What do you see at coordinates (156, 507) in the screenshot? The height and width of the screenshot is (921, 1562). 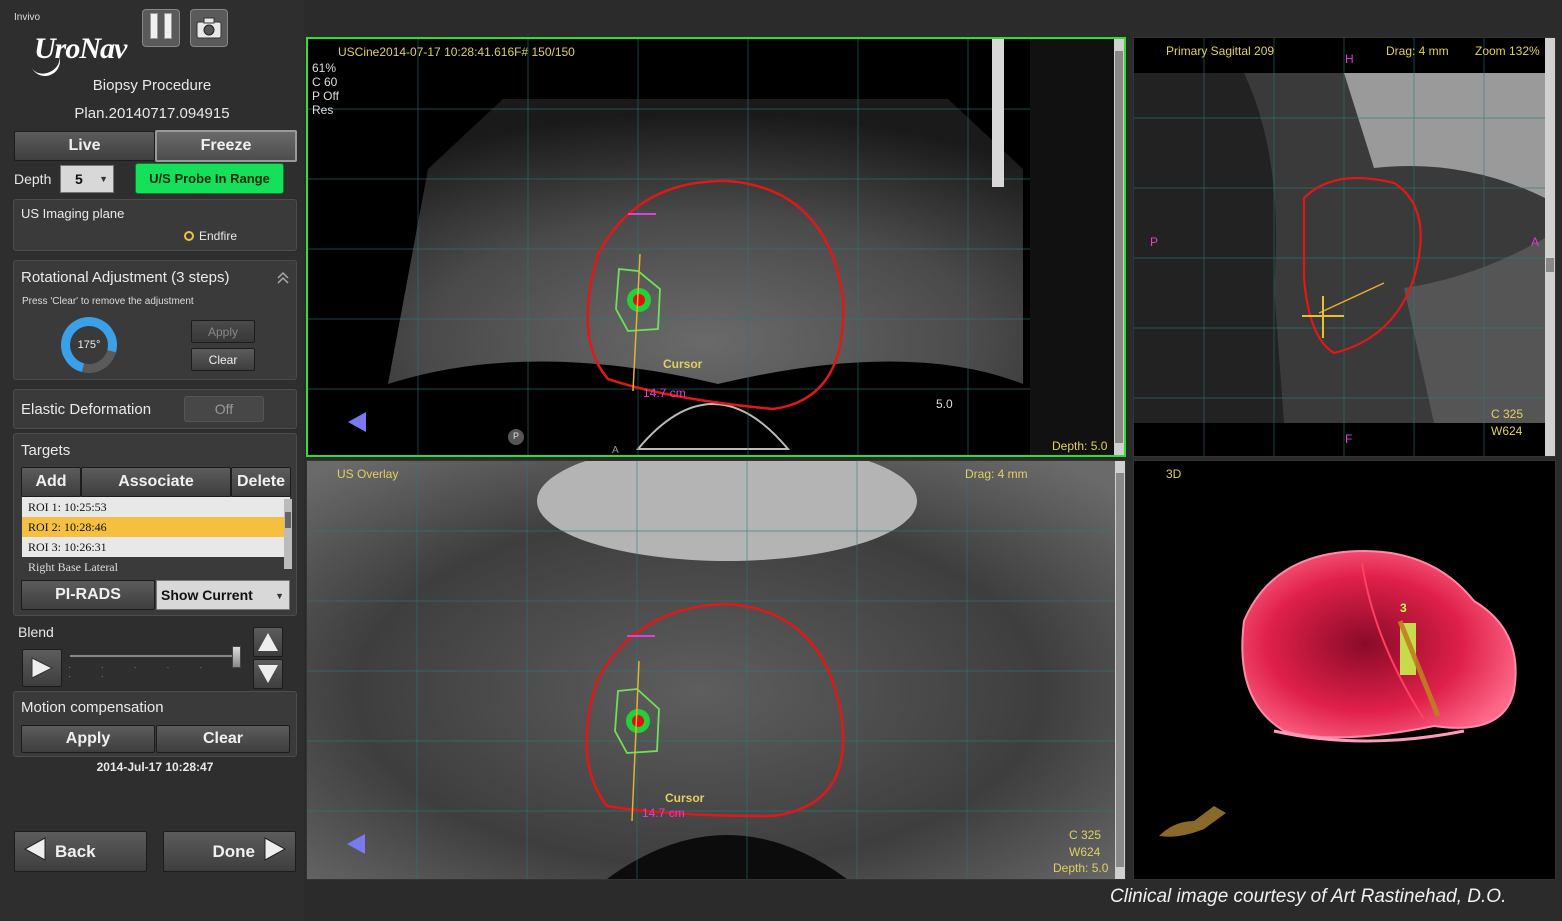 I see `target-row: ROI 1: 10:25:53` at bounding box center [156, 507].